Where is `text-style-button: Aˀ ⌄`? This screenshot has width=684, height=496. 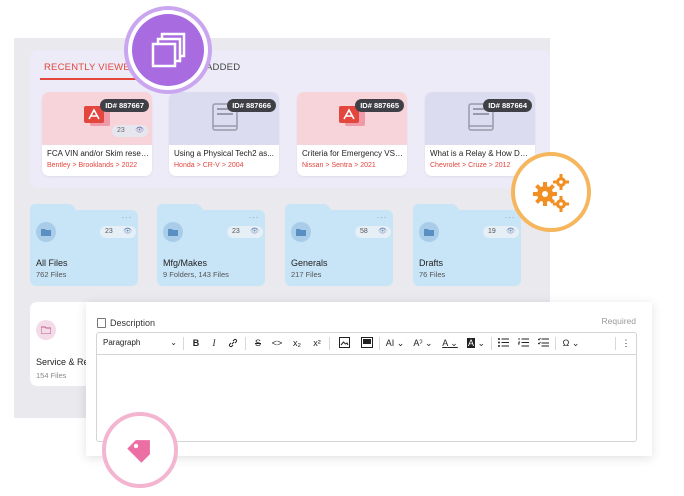 text-style-button: Aˀ ⌄ is located at coordinates (423, 343).